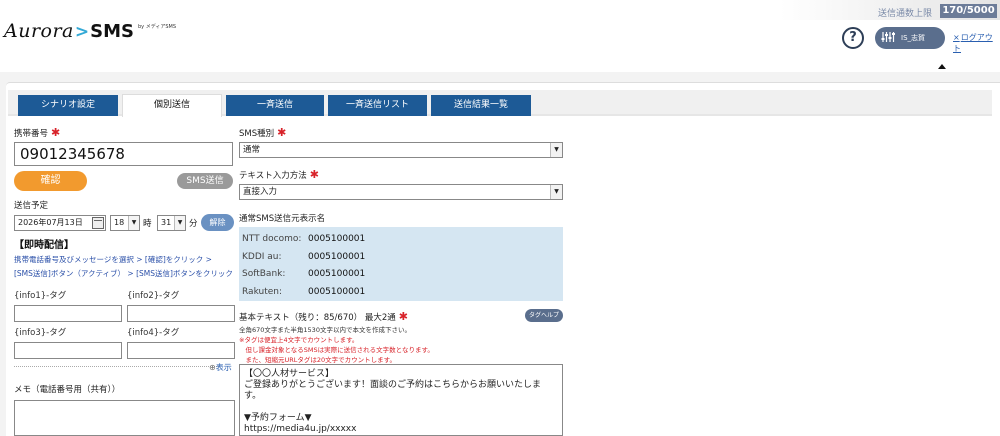 The height and width of the screenshot is (436, 1000). What do you see at coordinates (853, 38) in the screenshot?
I see `help-icon: ?` at bounding box center [853, 38].